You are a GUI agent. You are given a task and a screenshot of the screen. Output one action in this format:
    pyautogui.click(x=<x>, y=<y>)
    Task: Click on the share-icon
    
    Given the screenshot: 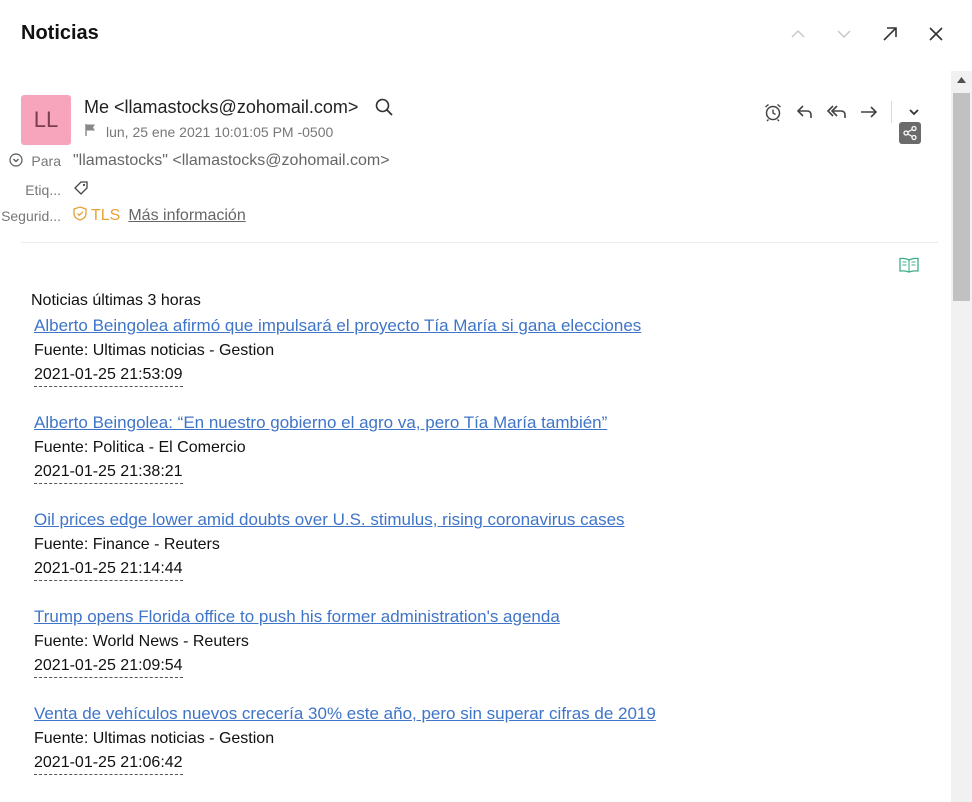 What is the action you would take?
    pyautogui.click(x=910, y=133)
    